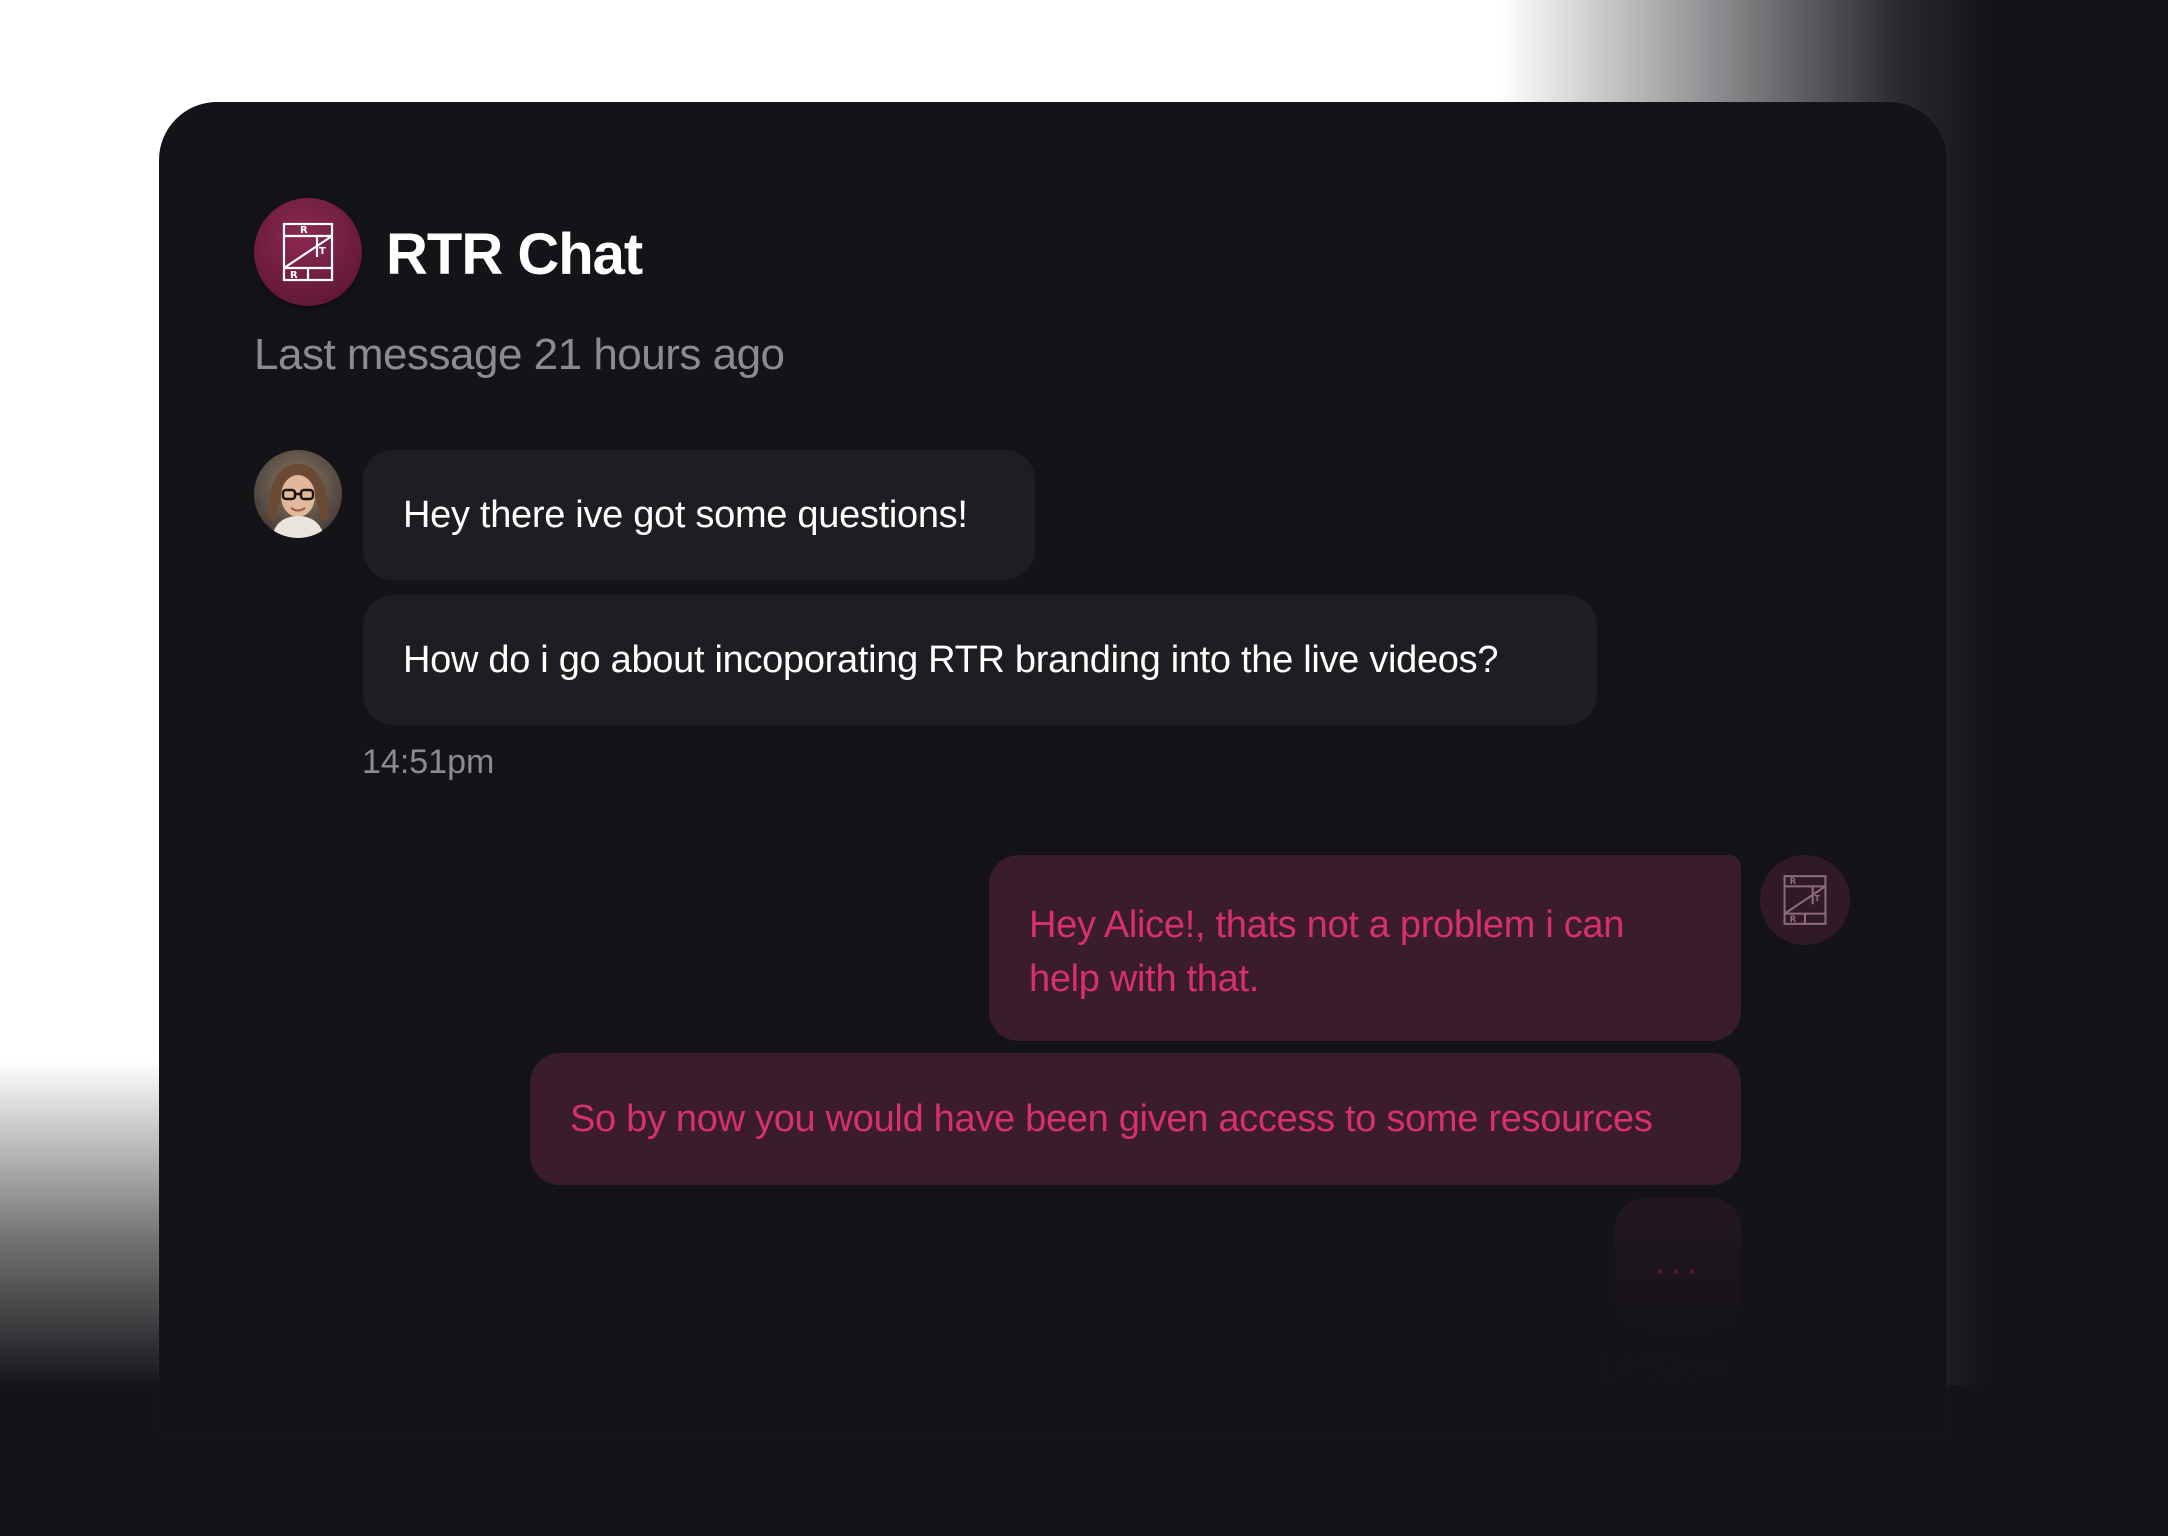  What do you see at coordinates (85, 1230) in the screenshot?
I see `backdrop-fade` at bounding box center [85, 1230].